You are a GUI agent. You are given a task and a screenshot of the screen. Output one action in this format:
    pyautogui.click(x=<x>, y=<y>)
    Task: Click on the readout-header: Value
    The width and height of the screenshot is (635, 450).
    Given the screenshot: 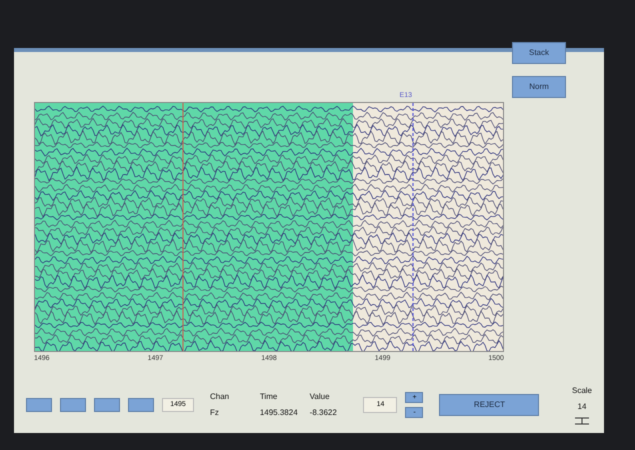 What is the action you would take?
    pyautogui.click(x=320, y=397)
    